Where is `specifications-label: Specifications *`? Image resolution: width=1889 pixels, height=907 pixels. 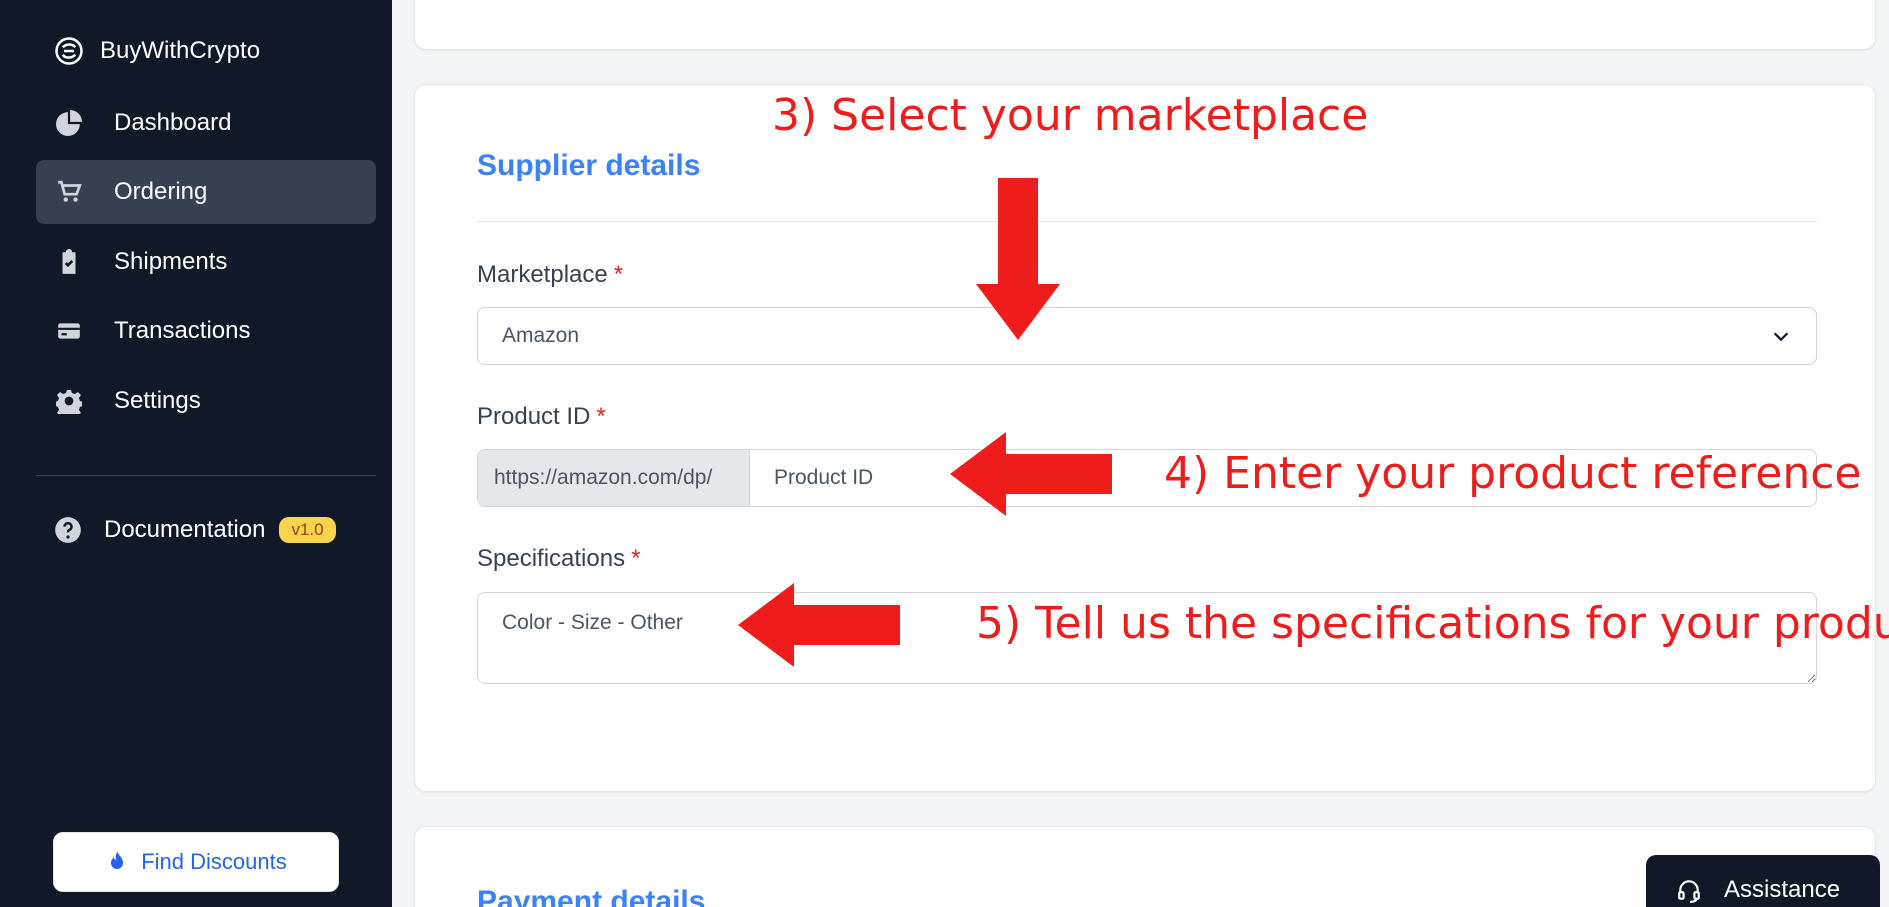 specifications-label: Specifications * is located at coordinates (558, 559).